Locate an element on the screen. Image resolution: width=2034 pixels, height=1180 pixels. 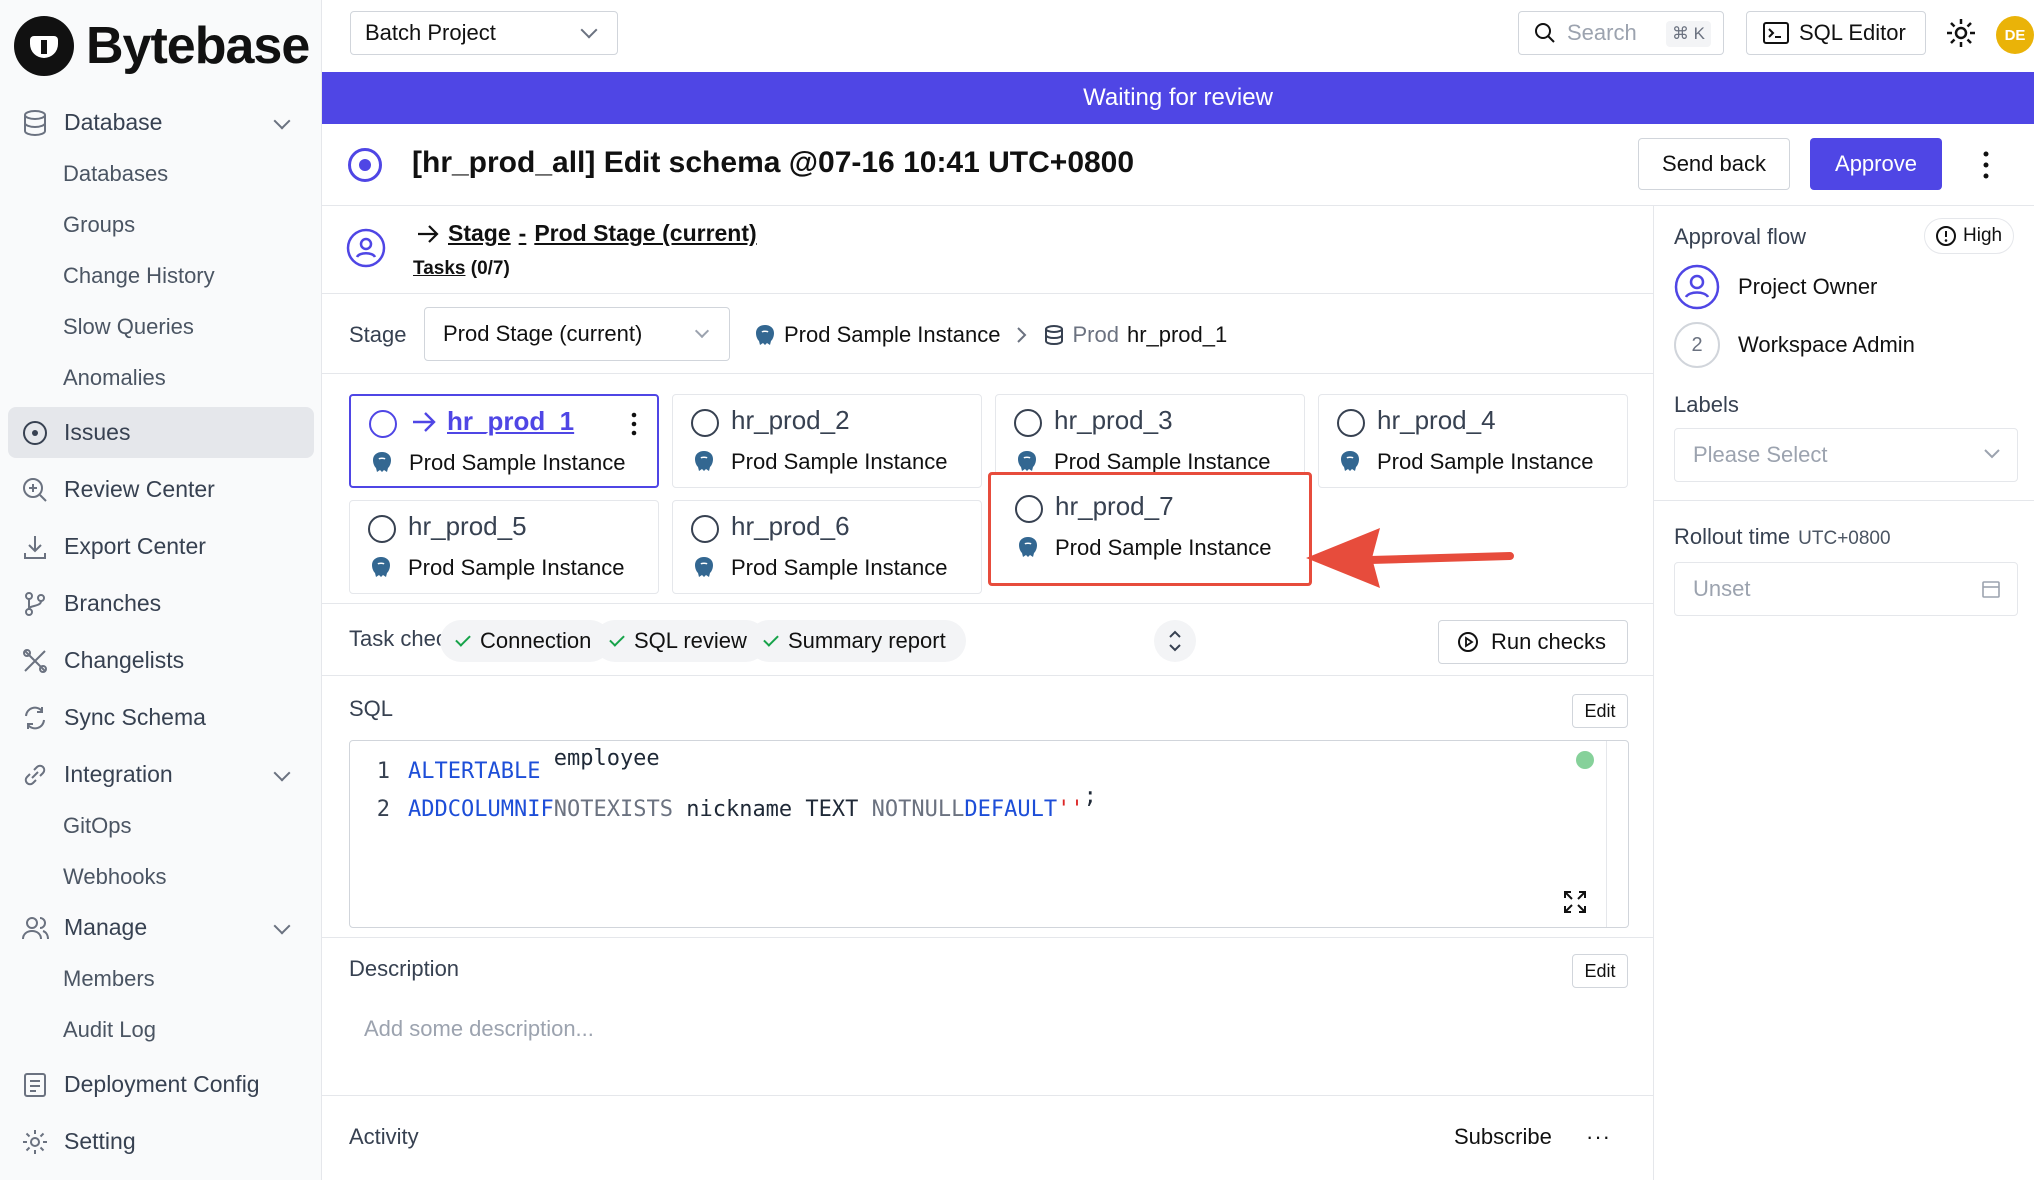
sidebar-item-export-center: Export Center is located at coordinates (161, 546).